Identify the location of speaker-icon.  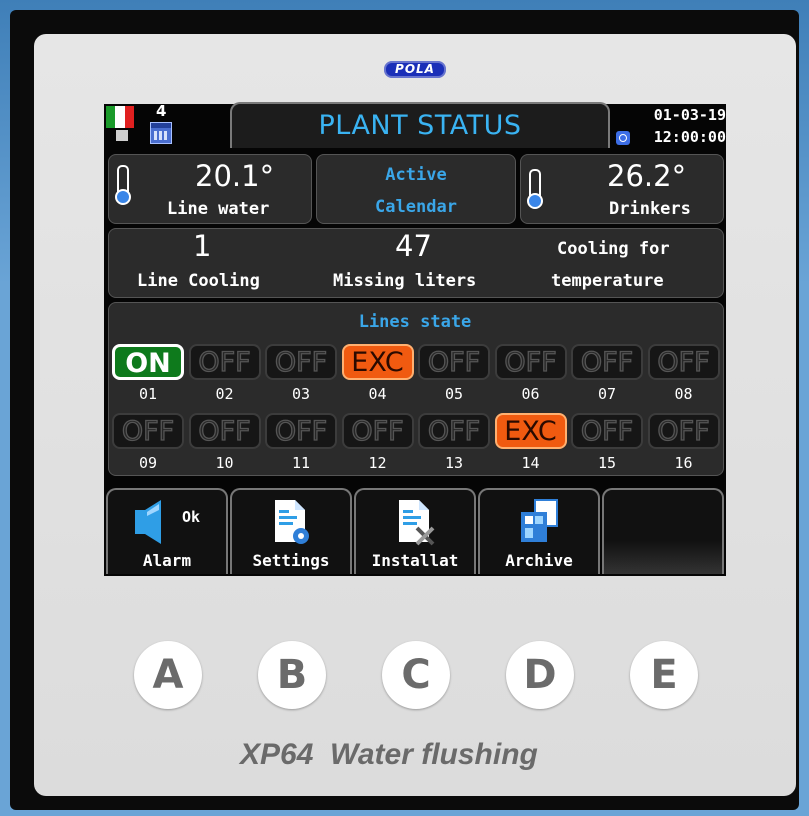
(147, 522).